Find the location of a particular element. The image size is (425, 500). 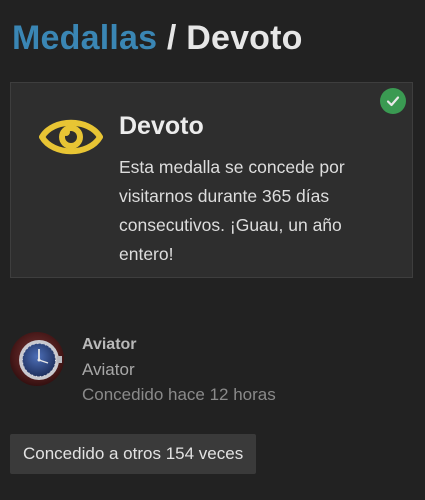

username-link: Aviator is located at coordinates (109, 345).